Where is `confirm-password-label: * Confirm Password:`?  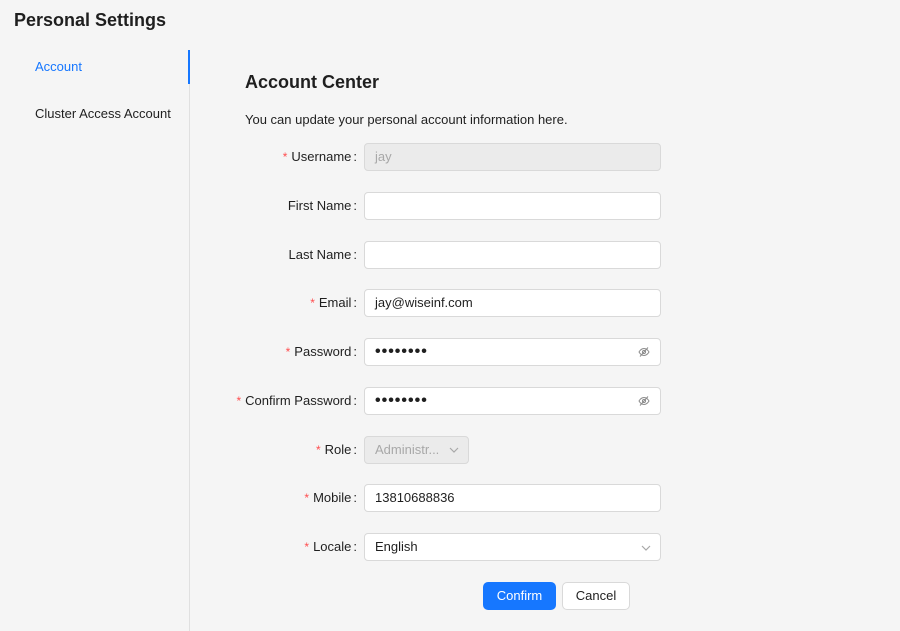
confirm-password-label: * Confirm Password: is located at coordinates (297, 400).